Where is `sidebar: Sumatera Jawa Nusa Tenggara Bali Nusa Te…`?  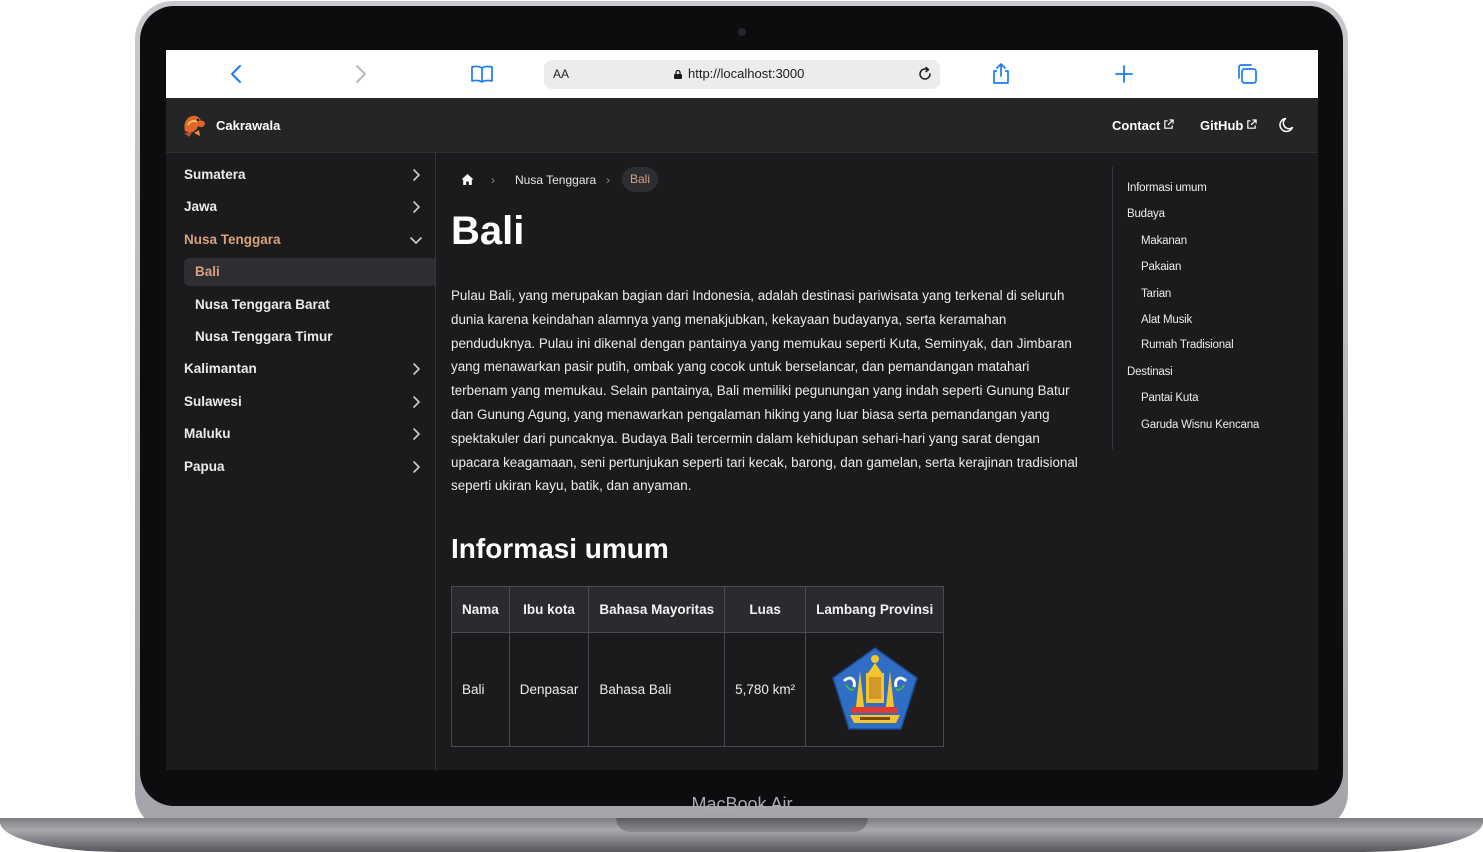
sidebar: Sumatera Jawa Nusa Tenggara Bali Nusa Te… is located at coordinates (301, 461).